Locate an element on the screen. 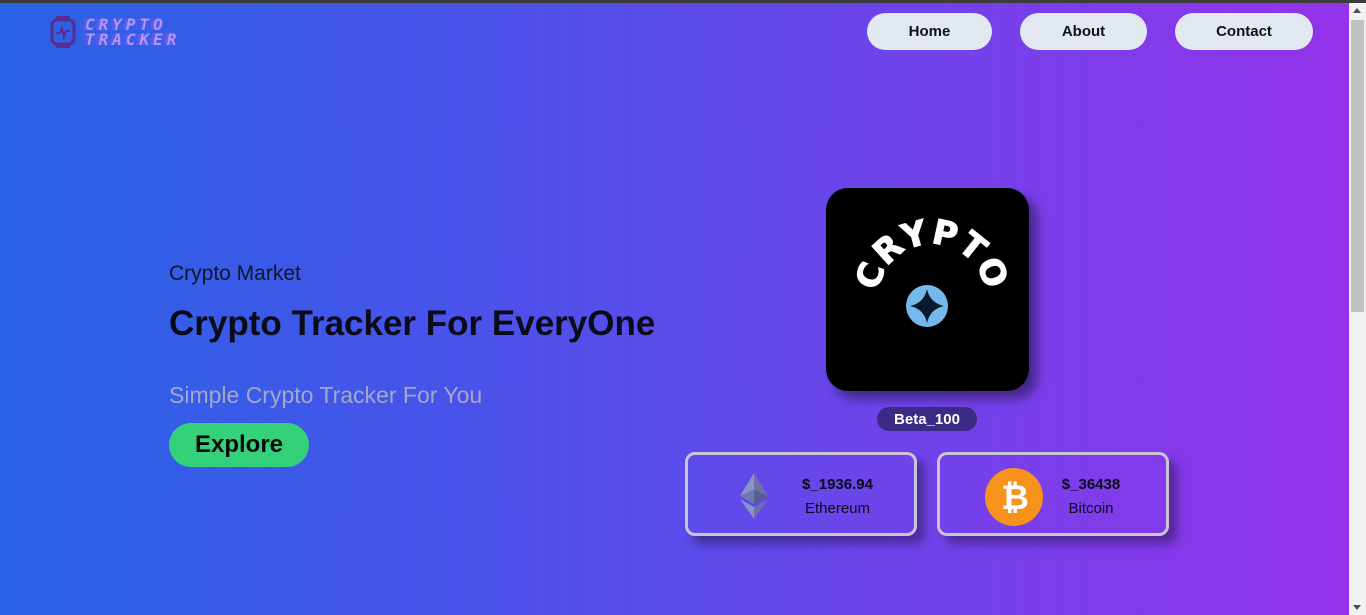 This screenshot has width=1366, height=615. vertical-scrollbar is located at coordinates (1357, 309).